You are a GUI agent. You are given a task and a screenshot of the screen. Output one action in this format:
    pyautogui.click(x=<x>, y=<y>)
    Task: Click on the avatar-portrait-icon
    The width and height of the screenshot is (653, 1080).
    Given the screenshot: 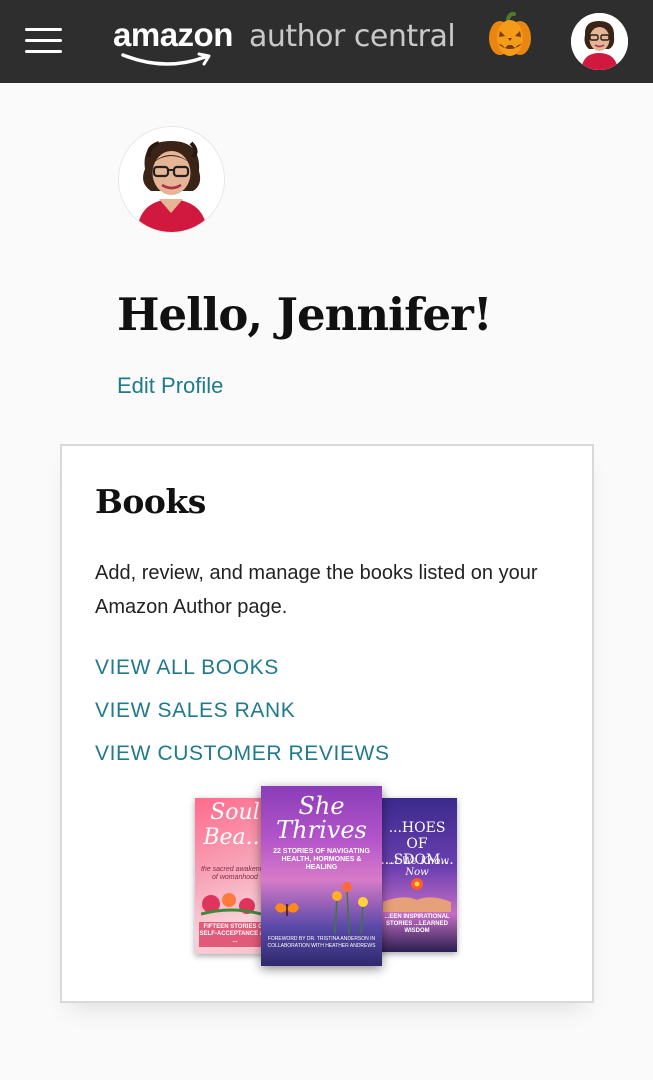 What is the action you would take?
    pyautogui.click(x=599, y=41)
    